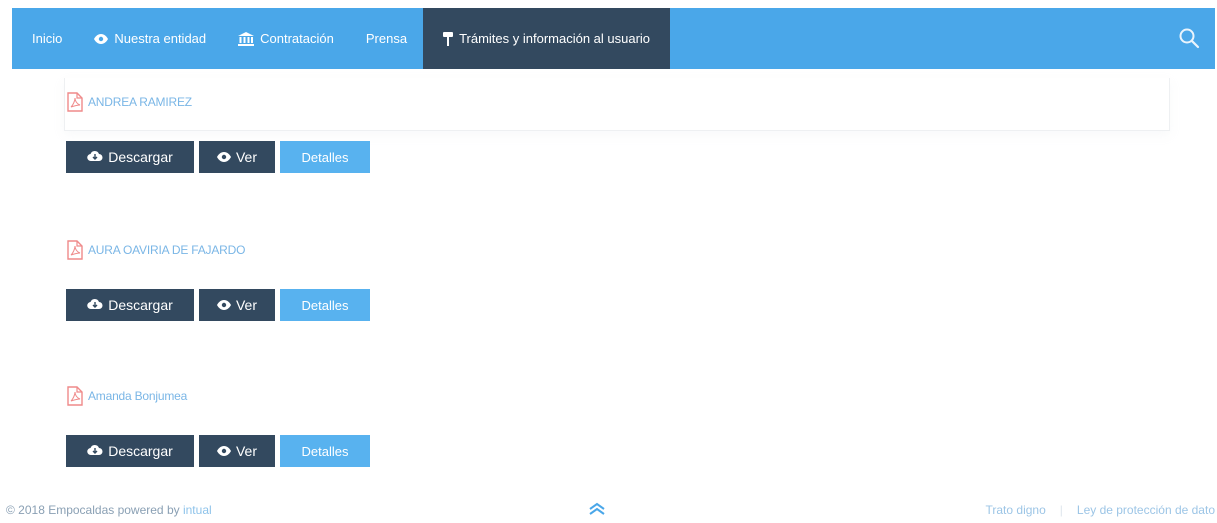 The width and height of the screenshot is (1217, 523). I want to click on document-link: AURA OAVIRIA DE FAJARDO, so click(218, 250).